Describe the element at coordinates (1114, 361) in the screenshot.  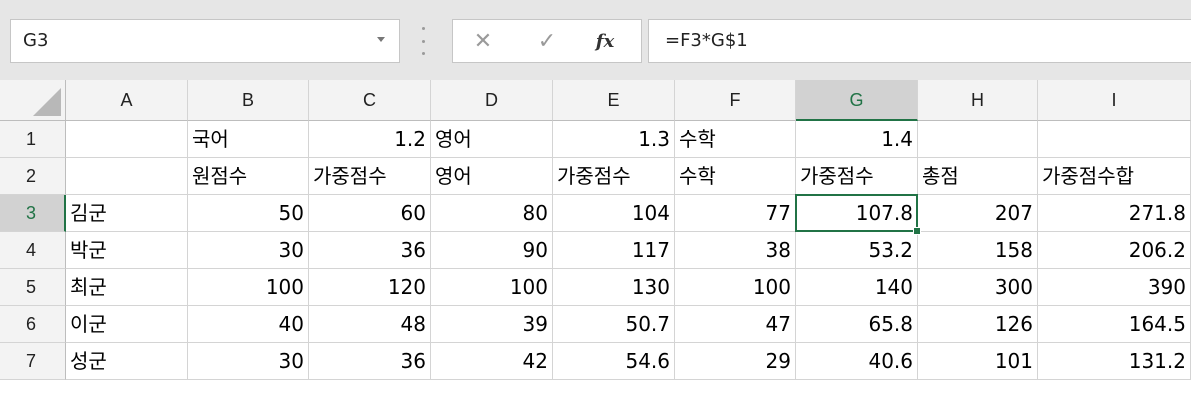
I see `cell-i7: 131.2` at that location.